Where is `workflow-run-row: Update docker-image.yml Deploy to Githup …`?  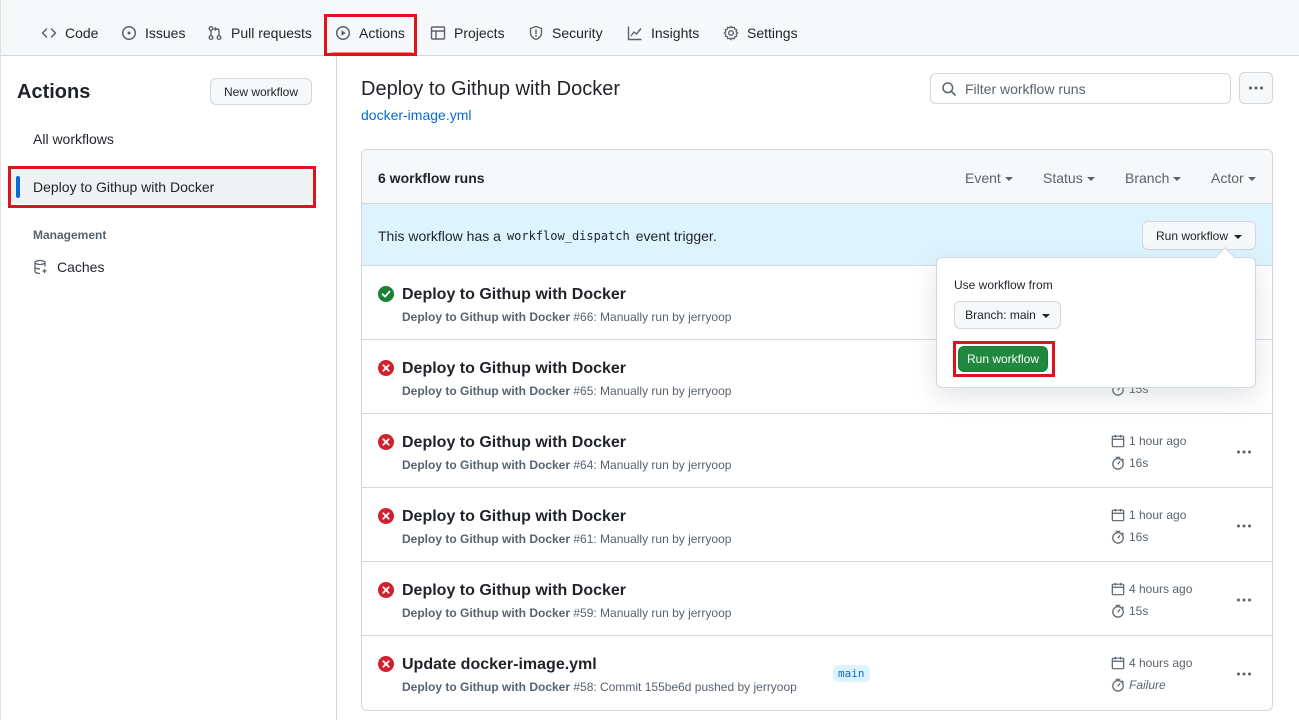 workflow-run-row: Update docker-image.yml Deploy to Githup … is located at coordinates (817, 673).